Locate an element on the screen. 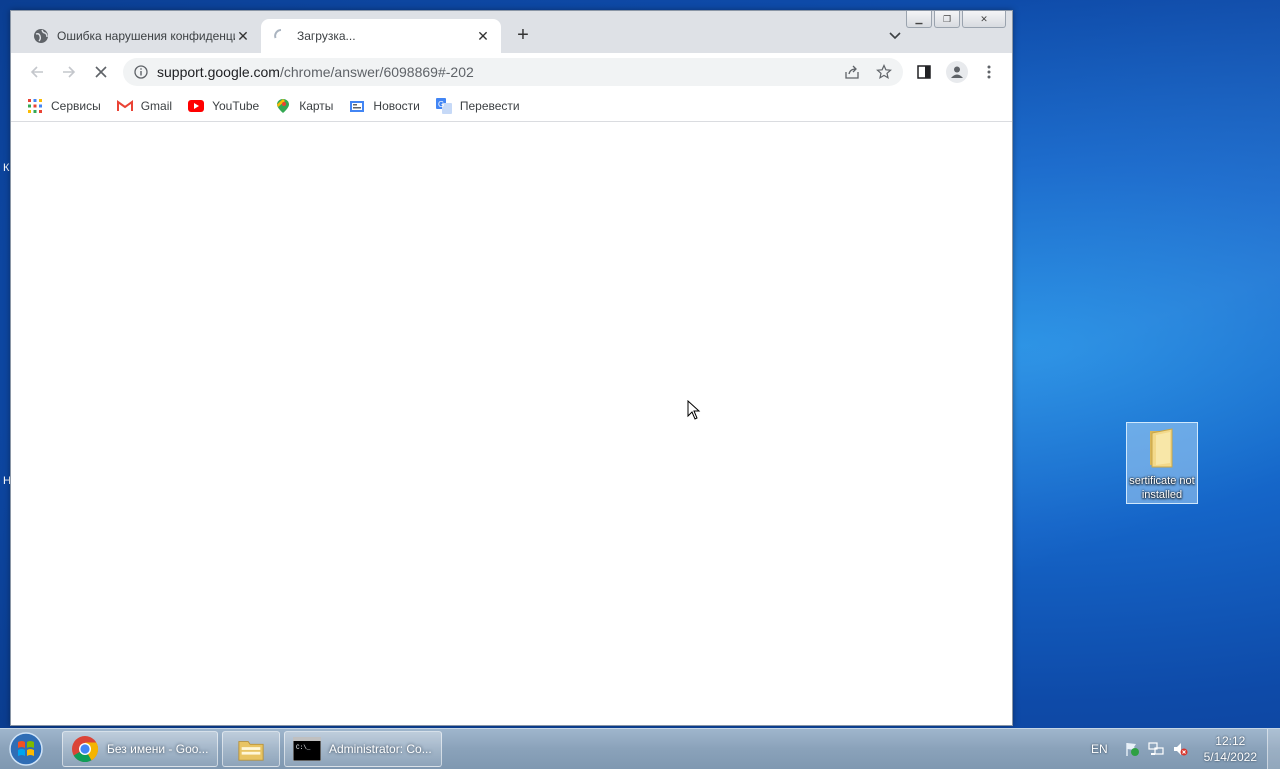 Image resolution: width=1280 pixels, height=769 pixels. bookmark-label: Новости is located at coordinates (396, 106).